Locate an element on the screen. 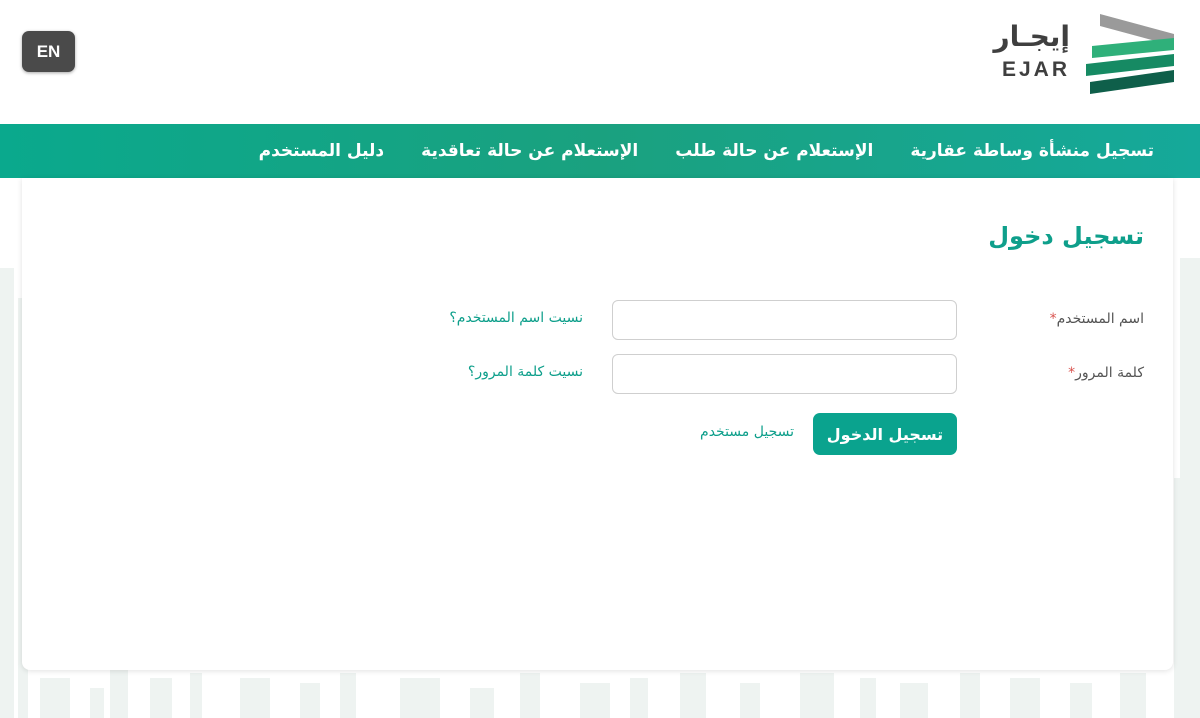 The width and height of the screenshot is (1200, 718). nav-item-contract-status: الإستعلام عن حالة تعاقدية is located at coordinates (529, 151).